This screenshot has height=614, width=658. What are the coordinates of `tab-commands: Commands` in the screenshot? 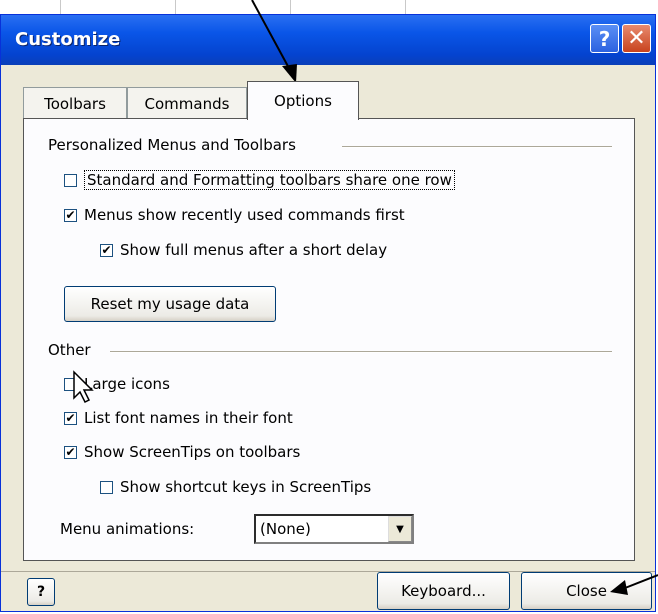 It's located at (187, 103).